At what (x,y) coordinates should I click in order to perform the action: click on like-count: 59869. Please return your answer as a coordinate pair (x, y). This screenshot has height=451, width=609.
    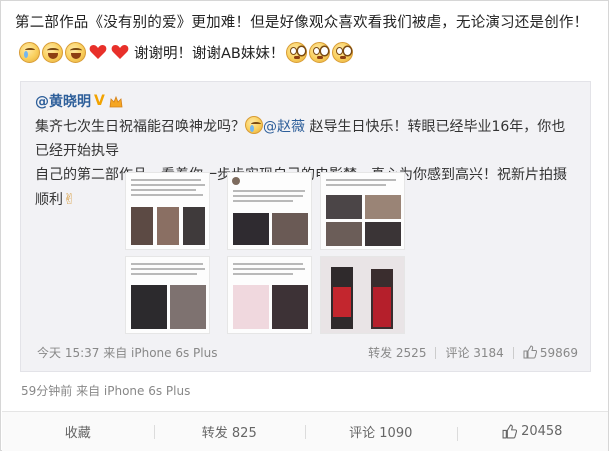
    Looking at the image, I should click on (558, 353).